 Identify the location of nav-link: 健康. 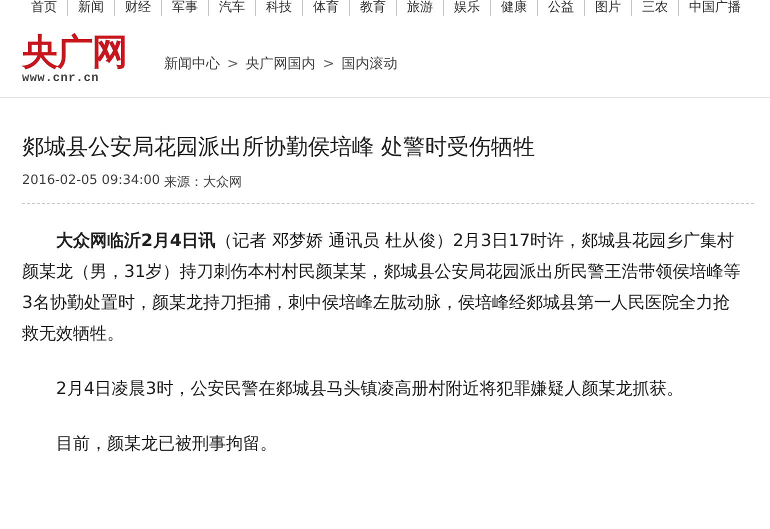
(514, 8).